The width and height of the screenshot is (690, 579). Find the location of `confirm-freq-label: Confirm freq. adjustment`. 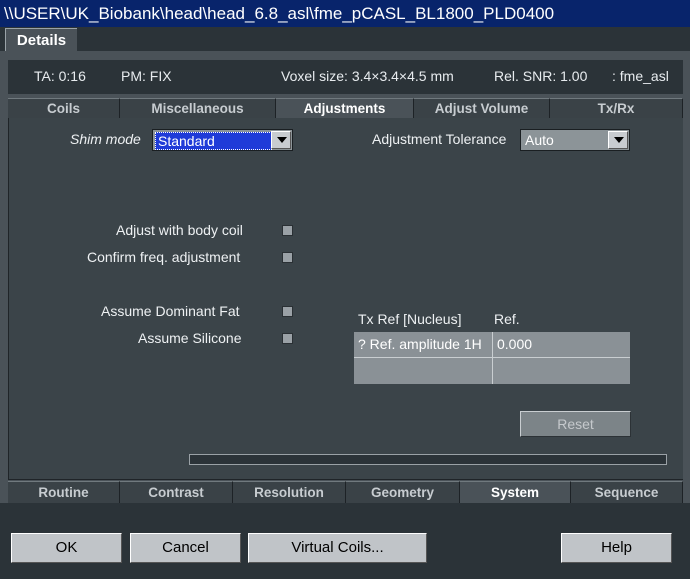

confirm-freq-label: Confirm freq. adjustment is located at coordinates (164, 257).